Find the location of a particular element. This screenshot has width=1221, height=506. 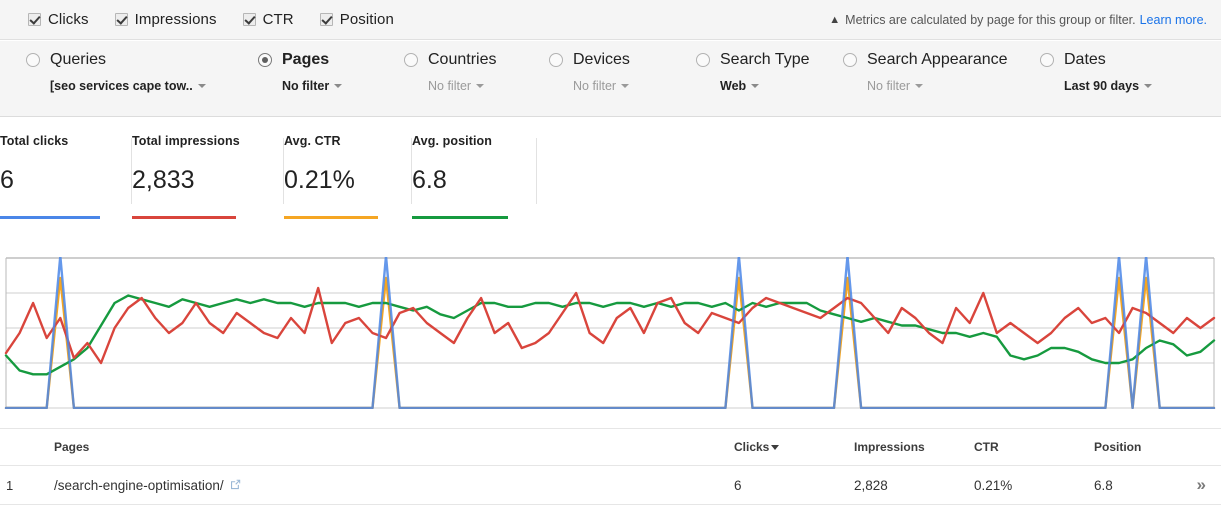

metric-toggle-label: Clicks is located at coordinates (68, 19).